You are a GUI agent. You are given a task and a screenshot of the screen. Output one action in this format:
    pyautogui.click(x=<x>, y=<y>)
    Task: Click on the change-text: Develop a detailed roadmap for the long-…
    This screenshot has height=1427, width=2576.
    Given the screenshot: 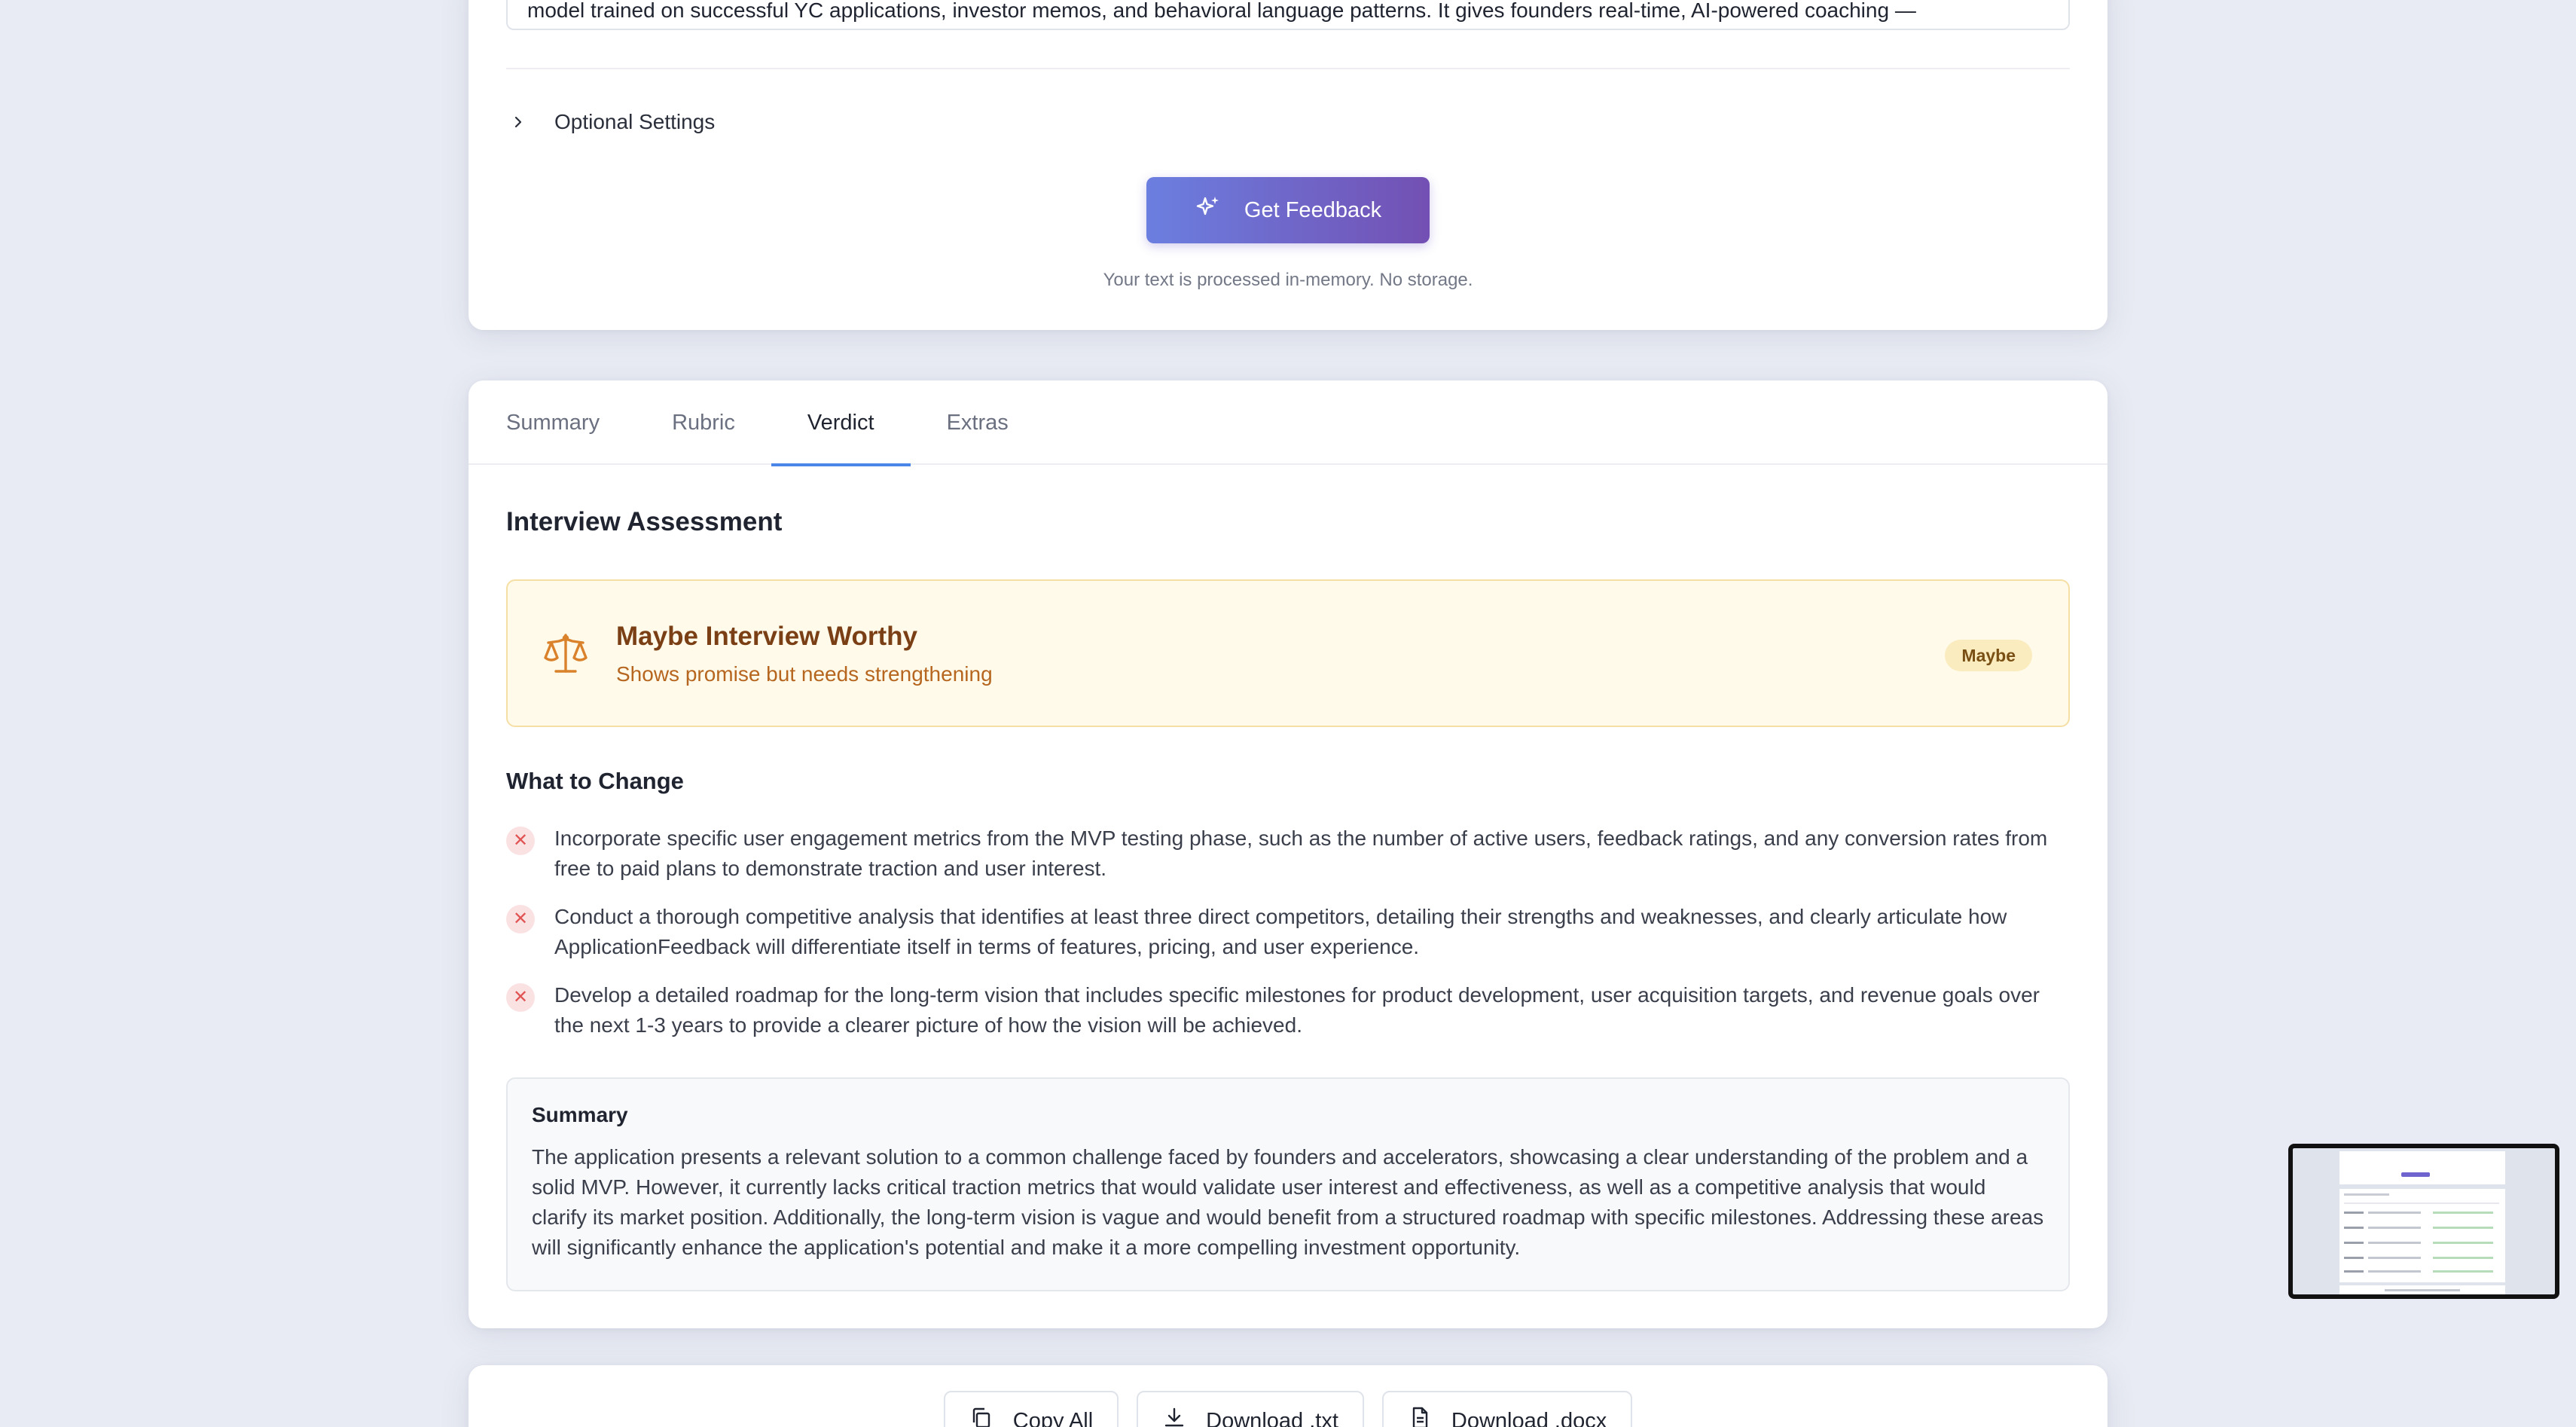 What is the action you would take?
    pyautogui.click(x=1297, y=1010)
    